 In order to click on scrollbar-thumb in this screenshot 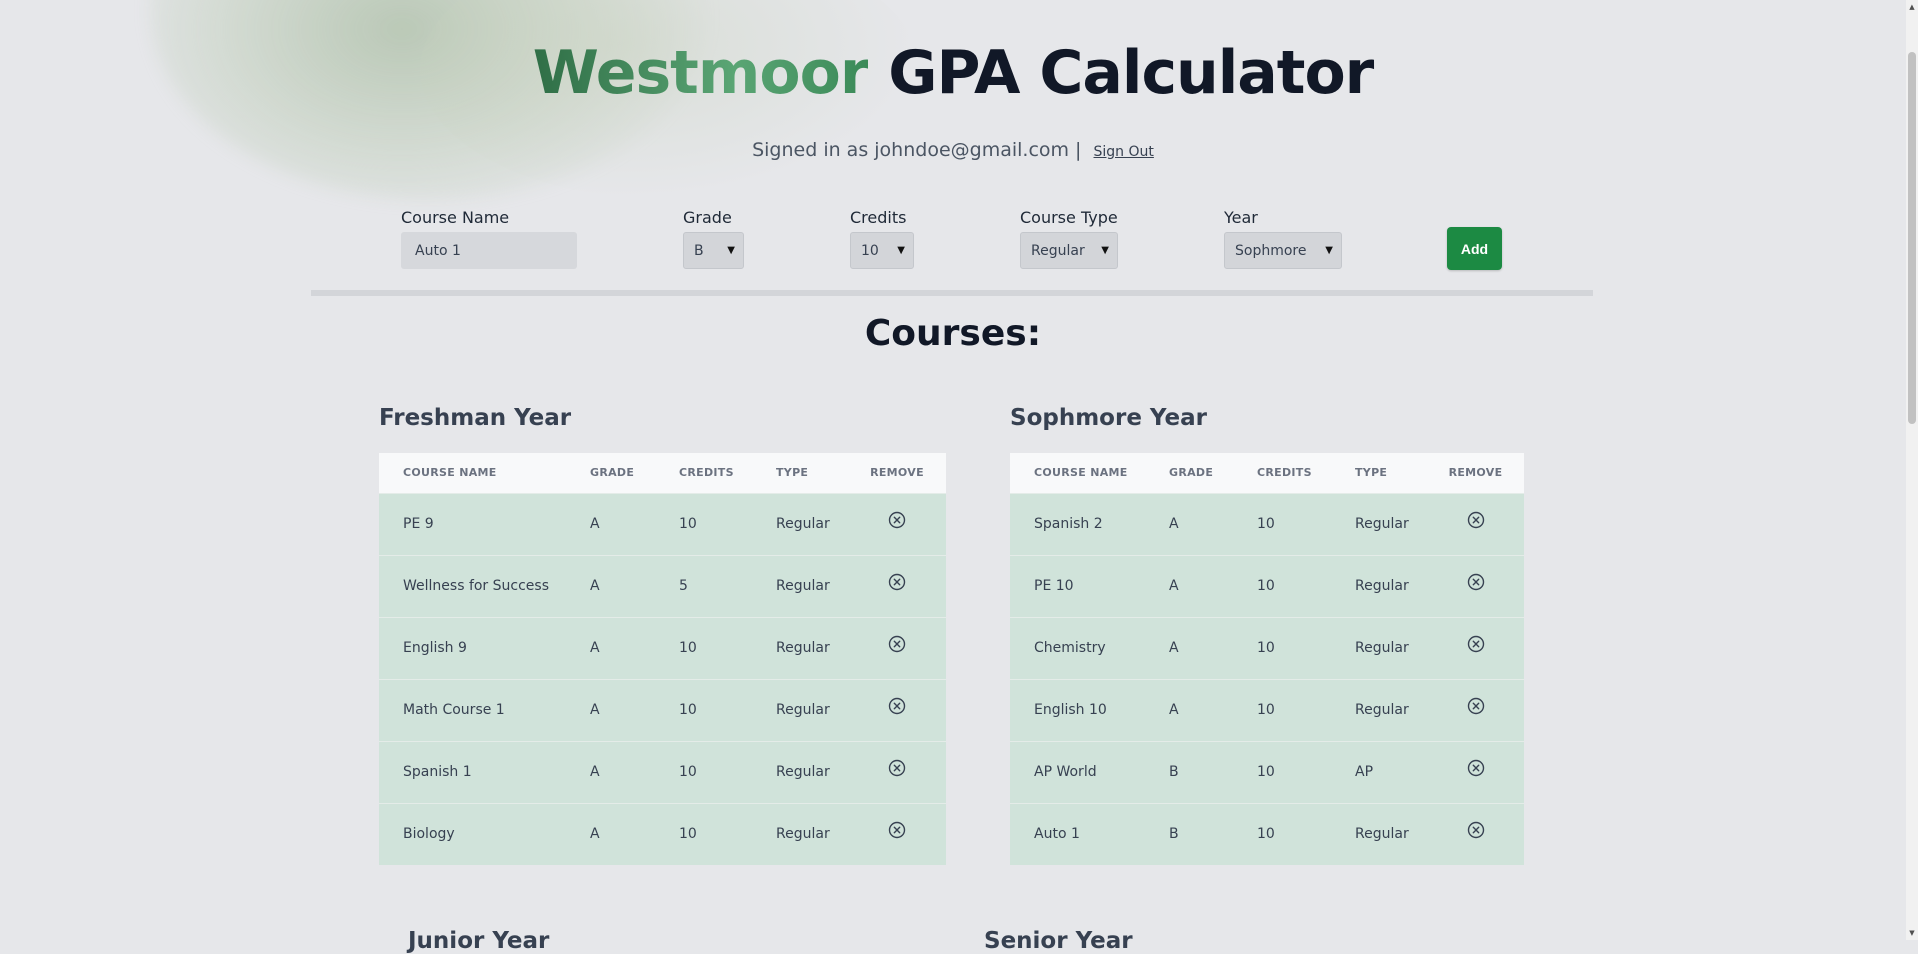, I will do `click(1912, 238)`.